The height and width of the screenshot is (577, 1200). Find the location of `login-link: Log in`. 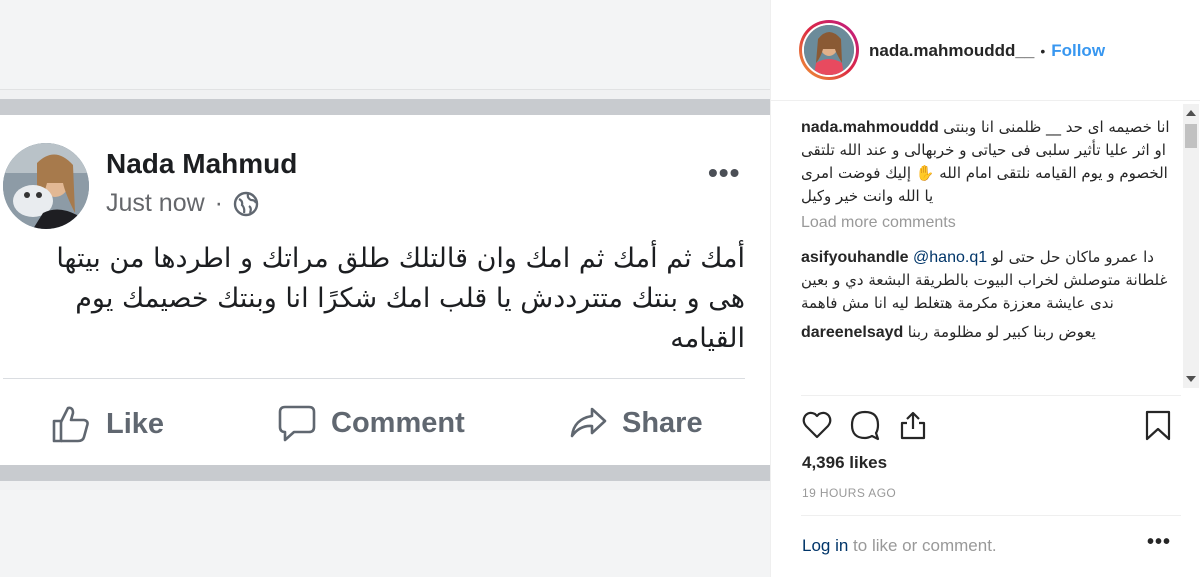

login-link: Log in is located at coordinates (825, 545).